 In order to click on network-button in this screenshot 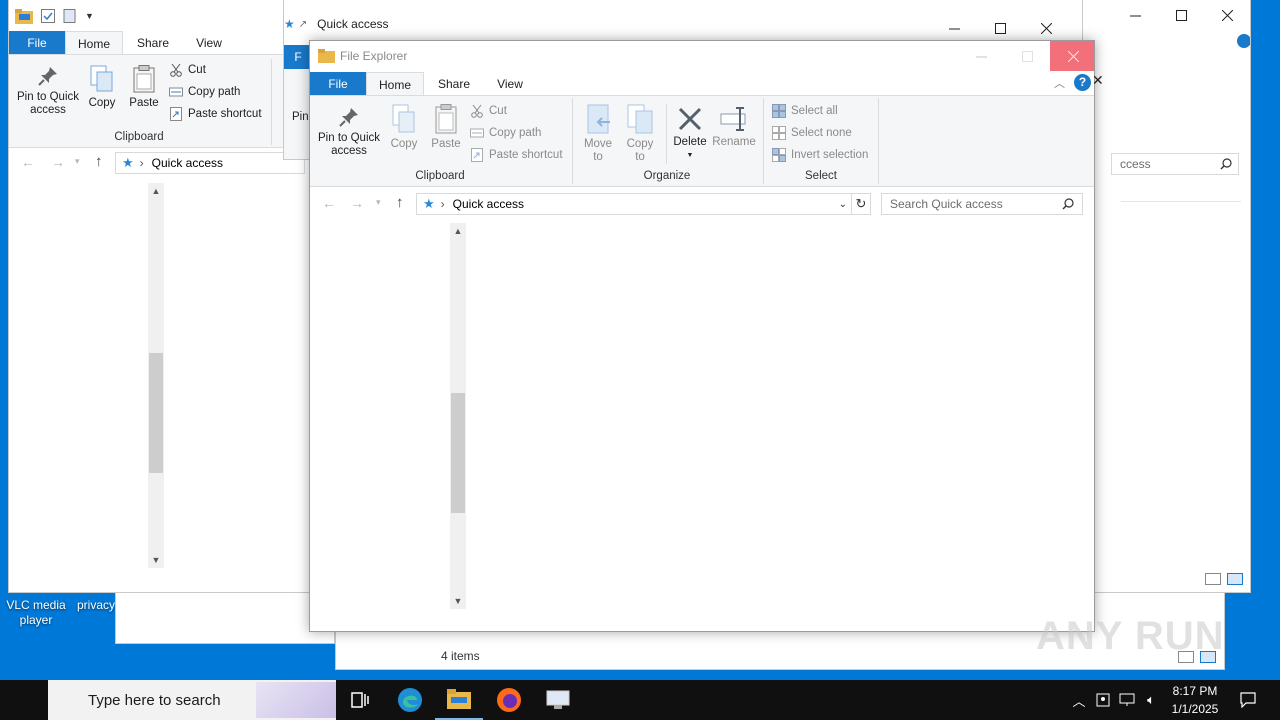, I will do `click(1127, 700)`.